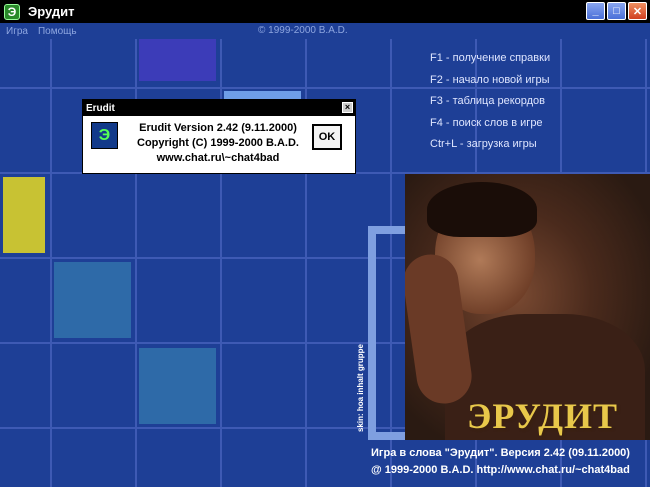 This screenshot has height=487, width=650. I want to click on minimize-button: _, so click(595, 11).